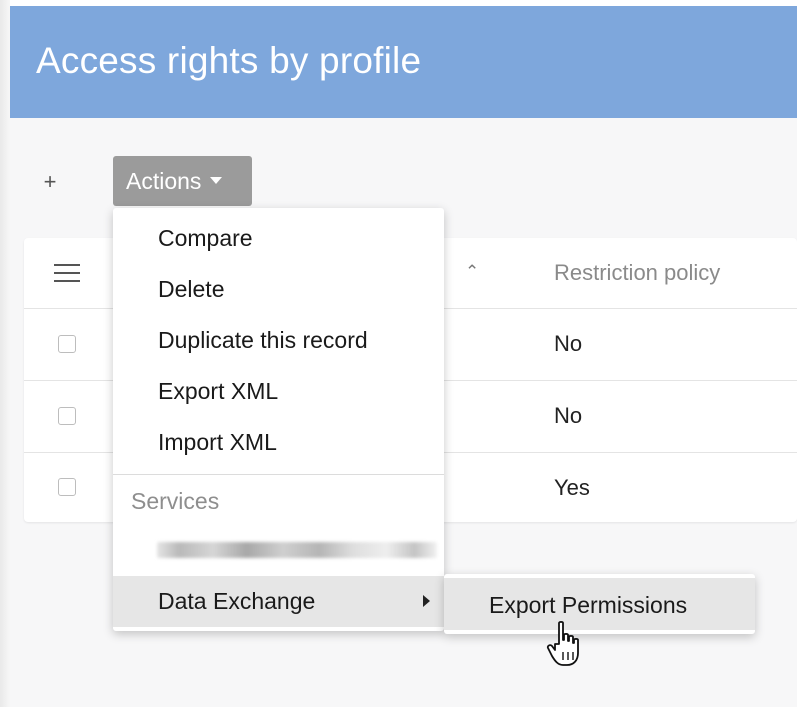 This screenshot has height=707, width=797. I want to click on redacted-menu-item, so click(297, 550).